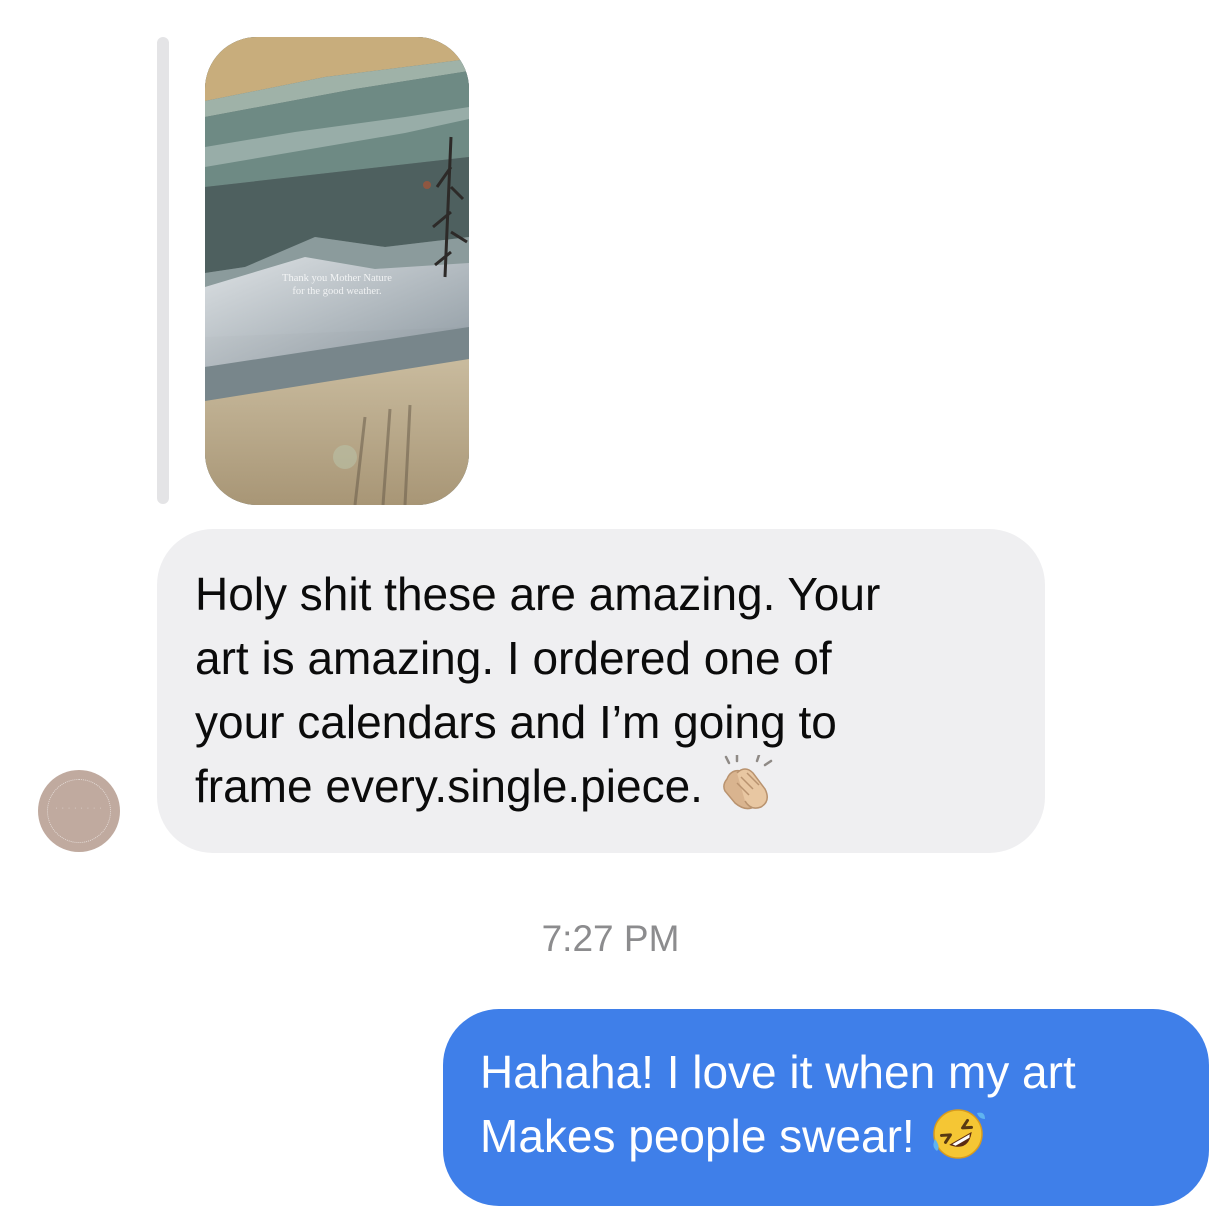  Describe the element at coordinates (79, 808) in the screenshot. I see `avatar-logo-mark: · · · · · · · ·` at that location.